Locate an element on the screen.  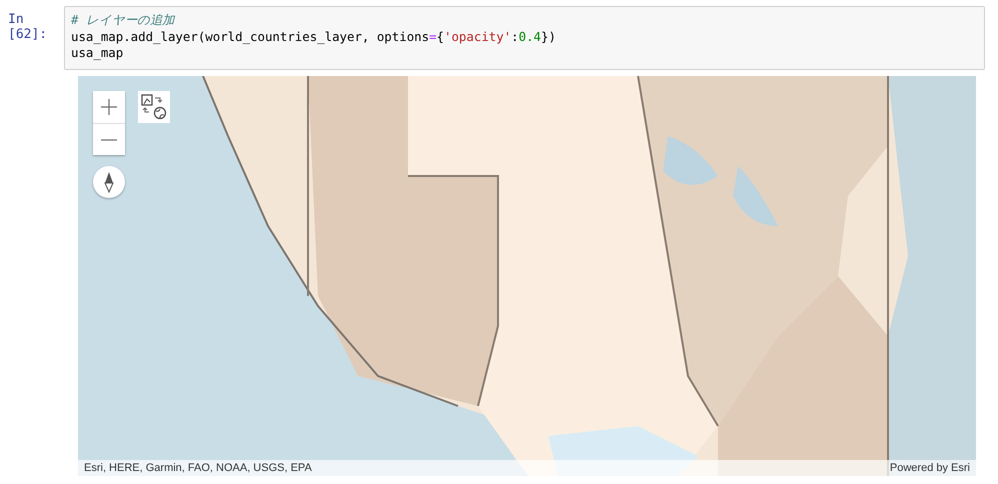
zoom-in-button is located at coordinates (109, 107).